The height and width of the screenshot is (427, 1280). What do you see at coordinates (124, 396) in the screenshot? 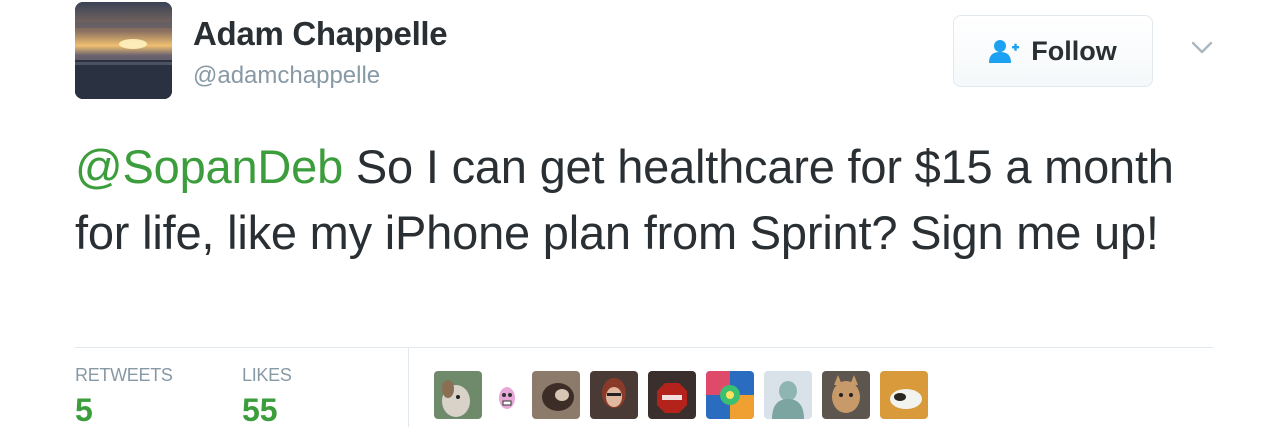
I see `retweets-stat: RETWEETS 5` at bounding box center [124, 396].